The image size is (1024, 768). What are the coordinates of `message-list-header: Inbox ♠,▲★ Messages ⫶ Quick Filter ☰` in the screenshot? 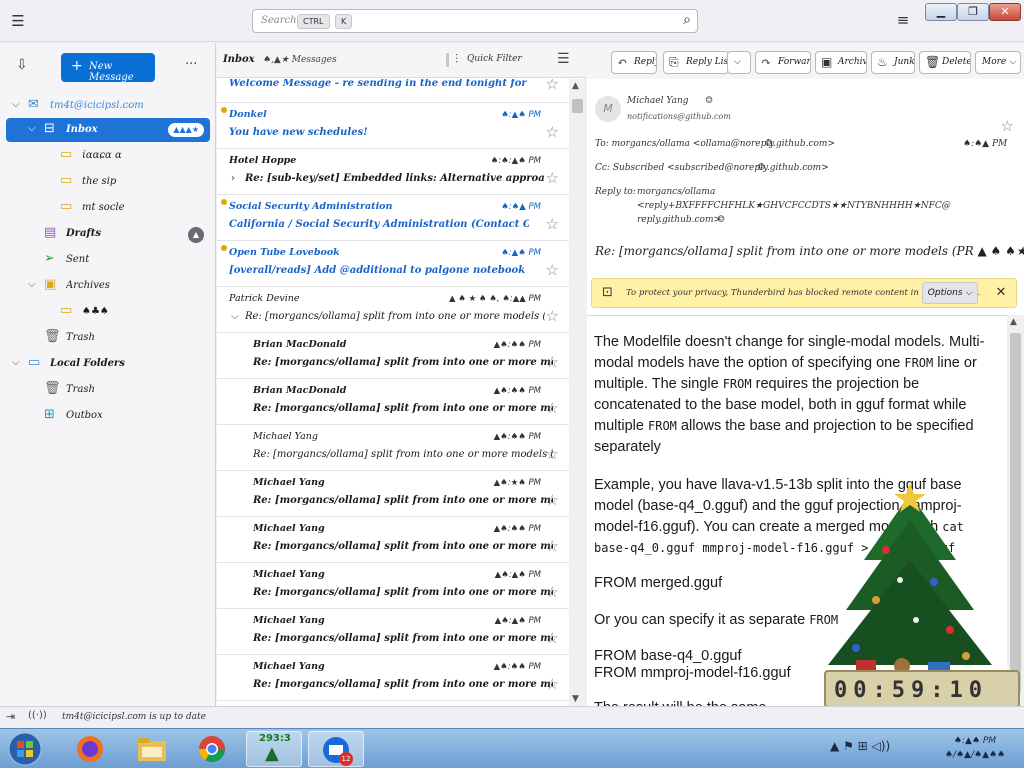 It's located at (401, 60).